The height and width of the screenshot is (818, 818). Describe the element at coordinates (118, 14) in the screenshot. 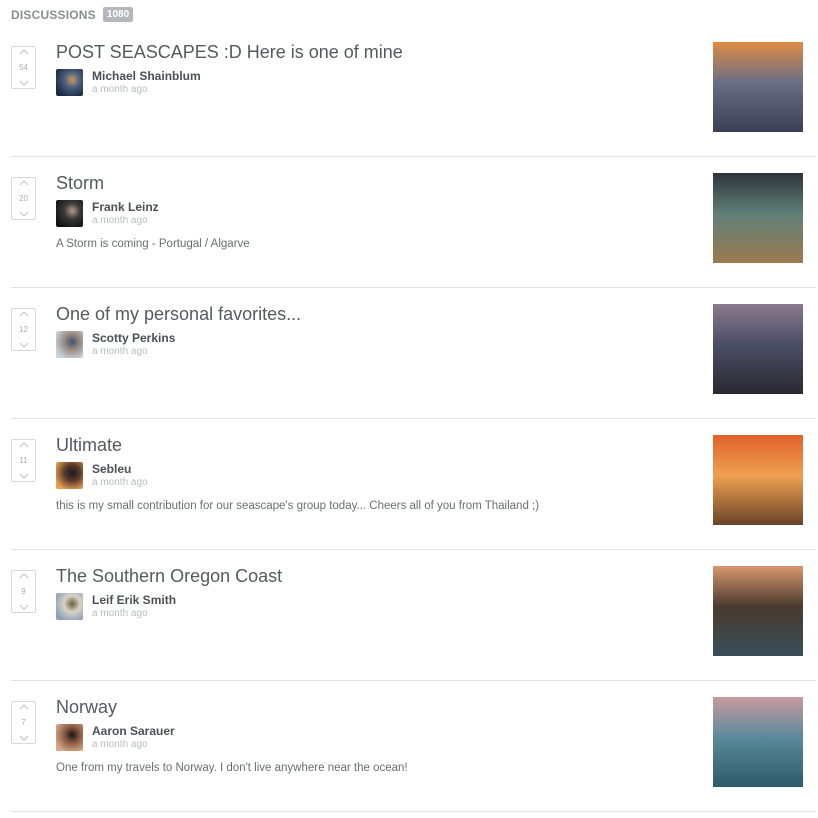

I see `discussion-count-badge: 1080` at that location.